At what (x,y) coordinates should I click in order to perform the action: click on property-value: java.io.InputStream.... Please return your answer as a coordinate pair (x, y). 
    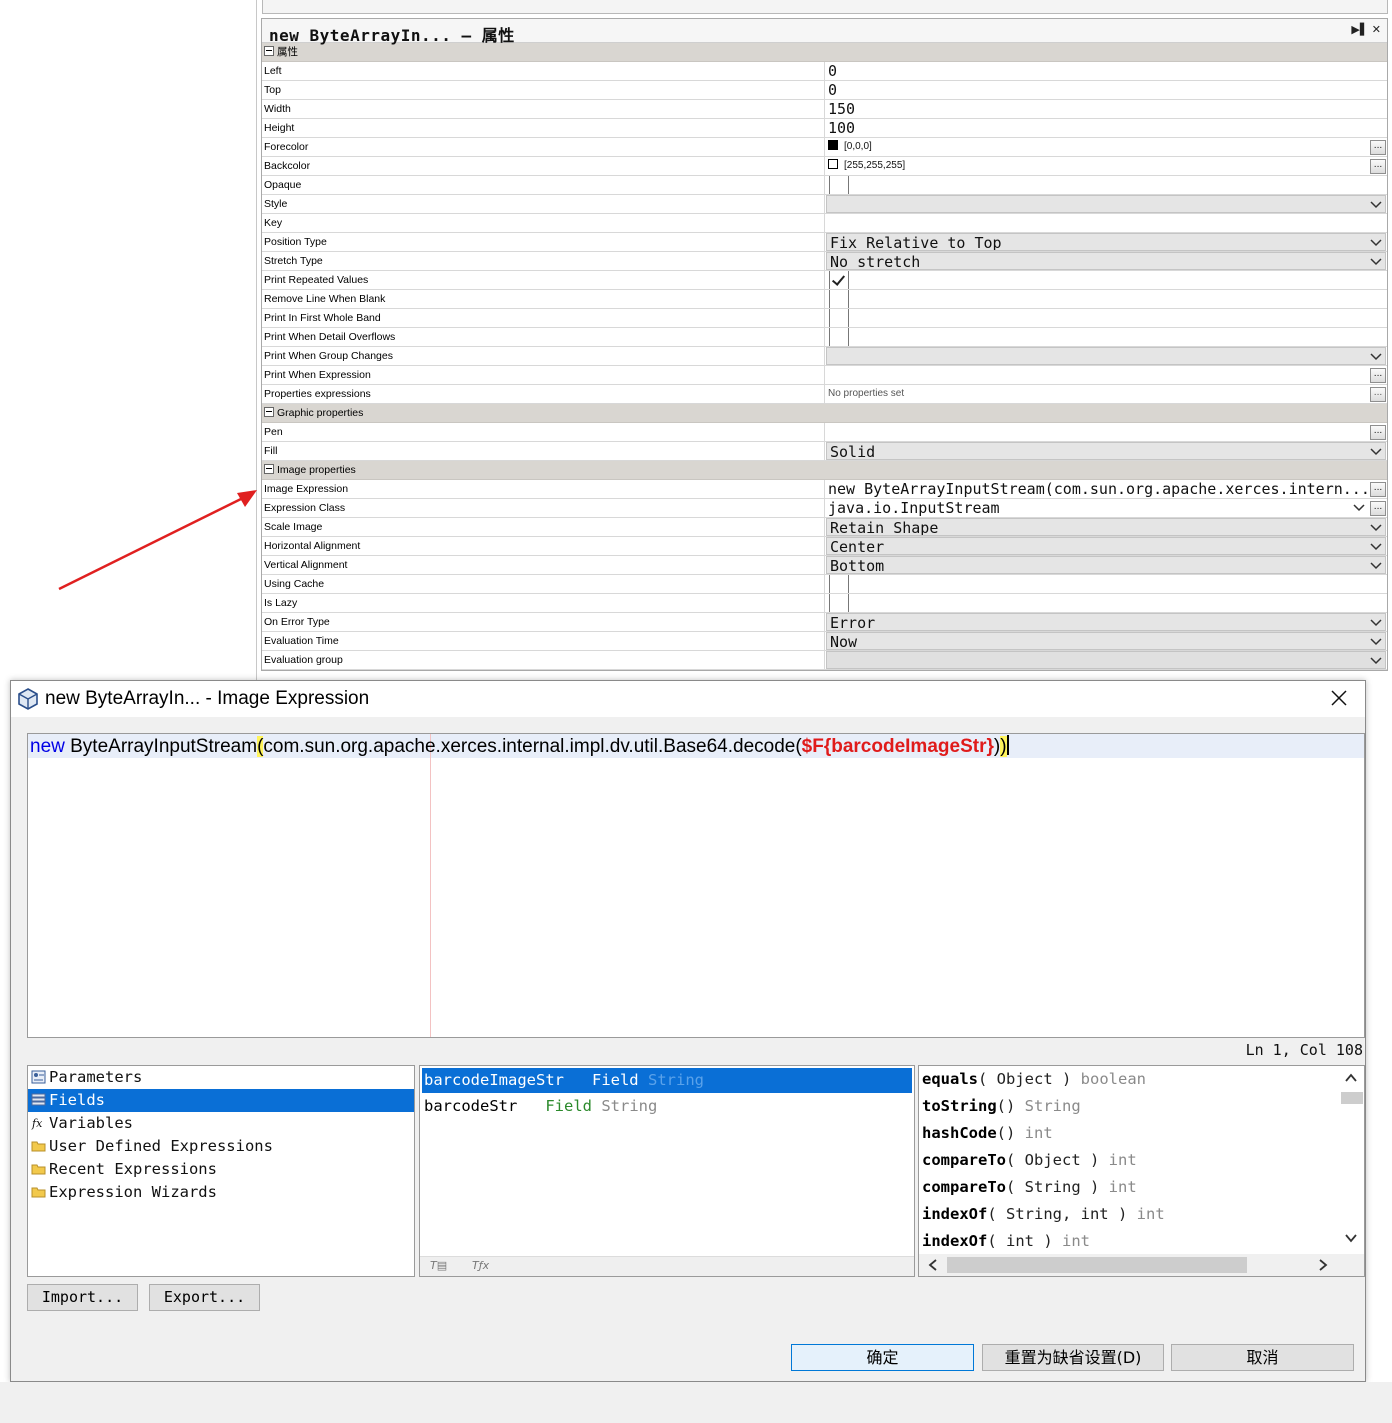
    Looking at the image, I should click on (1106, 508).